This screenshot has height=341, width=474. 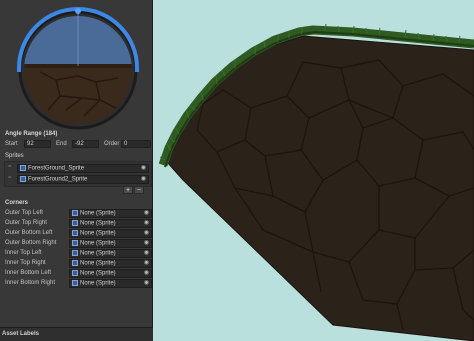 I want to click on start-label: Start, so click(x=11, y=144).